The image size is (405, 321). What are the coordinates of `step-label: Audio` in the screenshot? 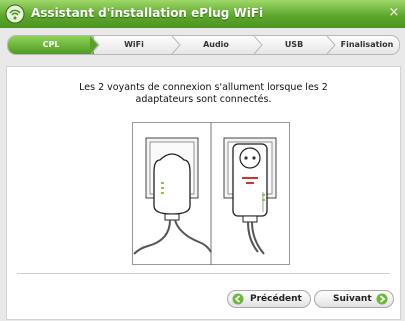 It's located at (216, 44).